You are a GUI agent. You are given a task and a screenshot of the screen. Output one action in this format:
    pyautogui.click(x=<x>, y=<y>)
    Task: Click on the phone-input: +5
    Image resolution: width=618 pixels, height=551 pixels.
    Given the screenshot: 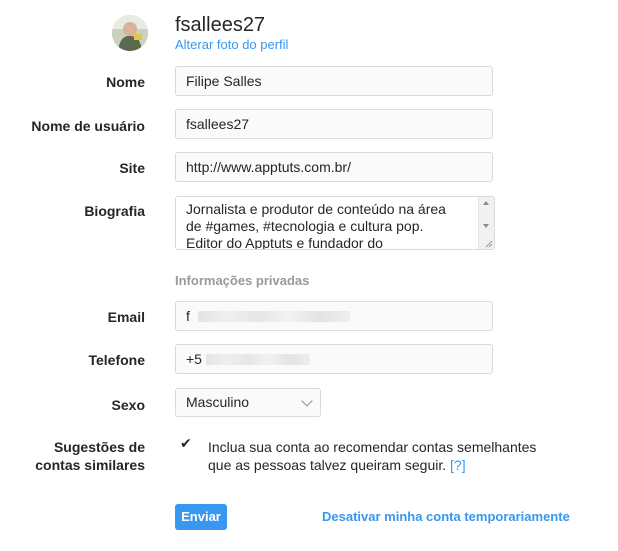 What is the action you would take?
    pyautogui.click(x=334, y=359)
    